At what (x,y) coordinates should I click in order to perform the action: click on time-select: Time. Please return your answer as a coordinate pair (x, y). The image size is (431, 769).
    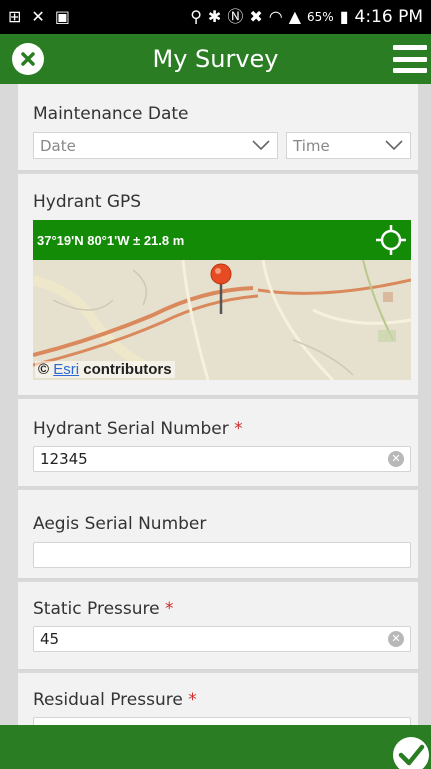
    Looking at the image, I should click on (348, 145).